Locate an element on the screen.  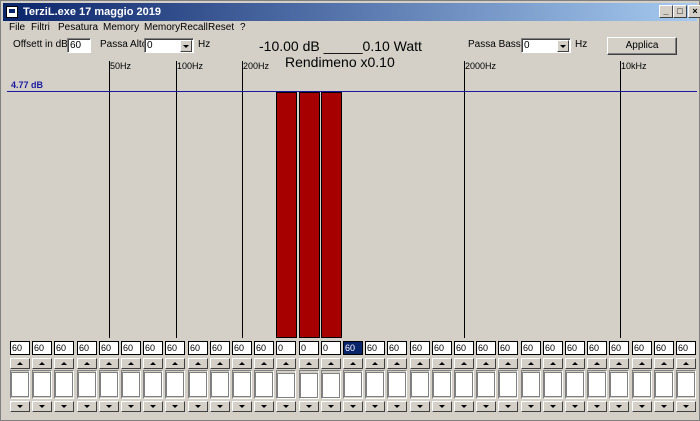
title-bar: TerziL.exe 17 maggio 2019 _ □ × is located at coordinates (351, 12).